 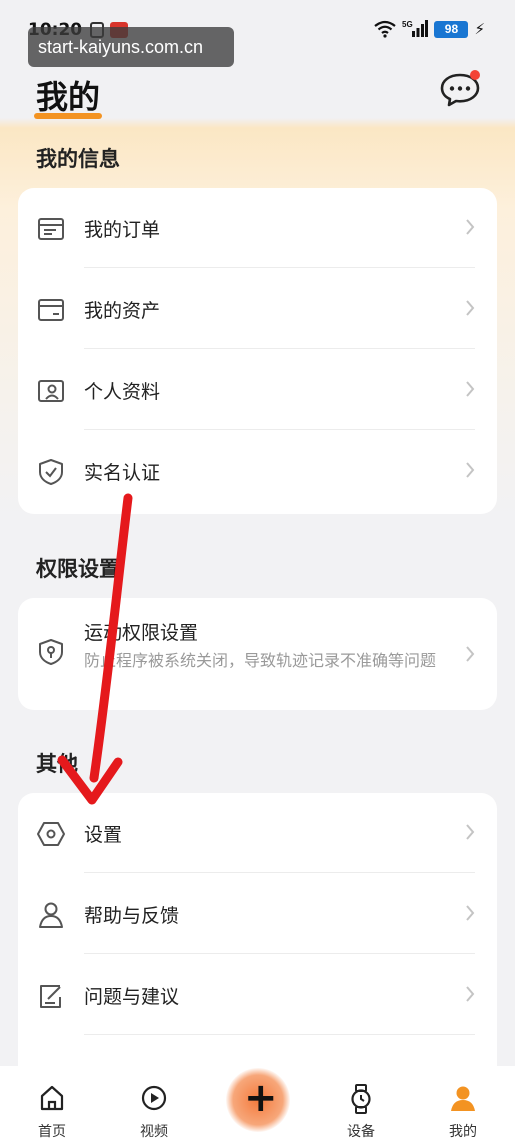 I want to click on nav-item-mine: 我的, so click(x=463, y=1103).